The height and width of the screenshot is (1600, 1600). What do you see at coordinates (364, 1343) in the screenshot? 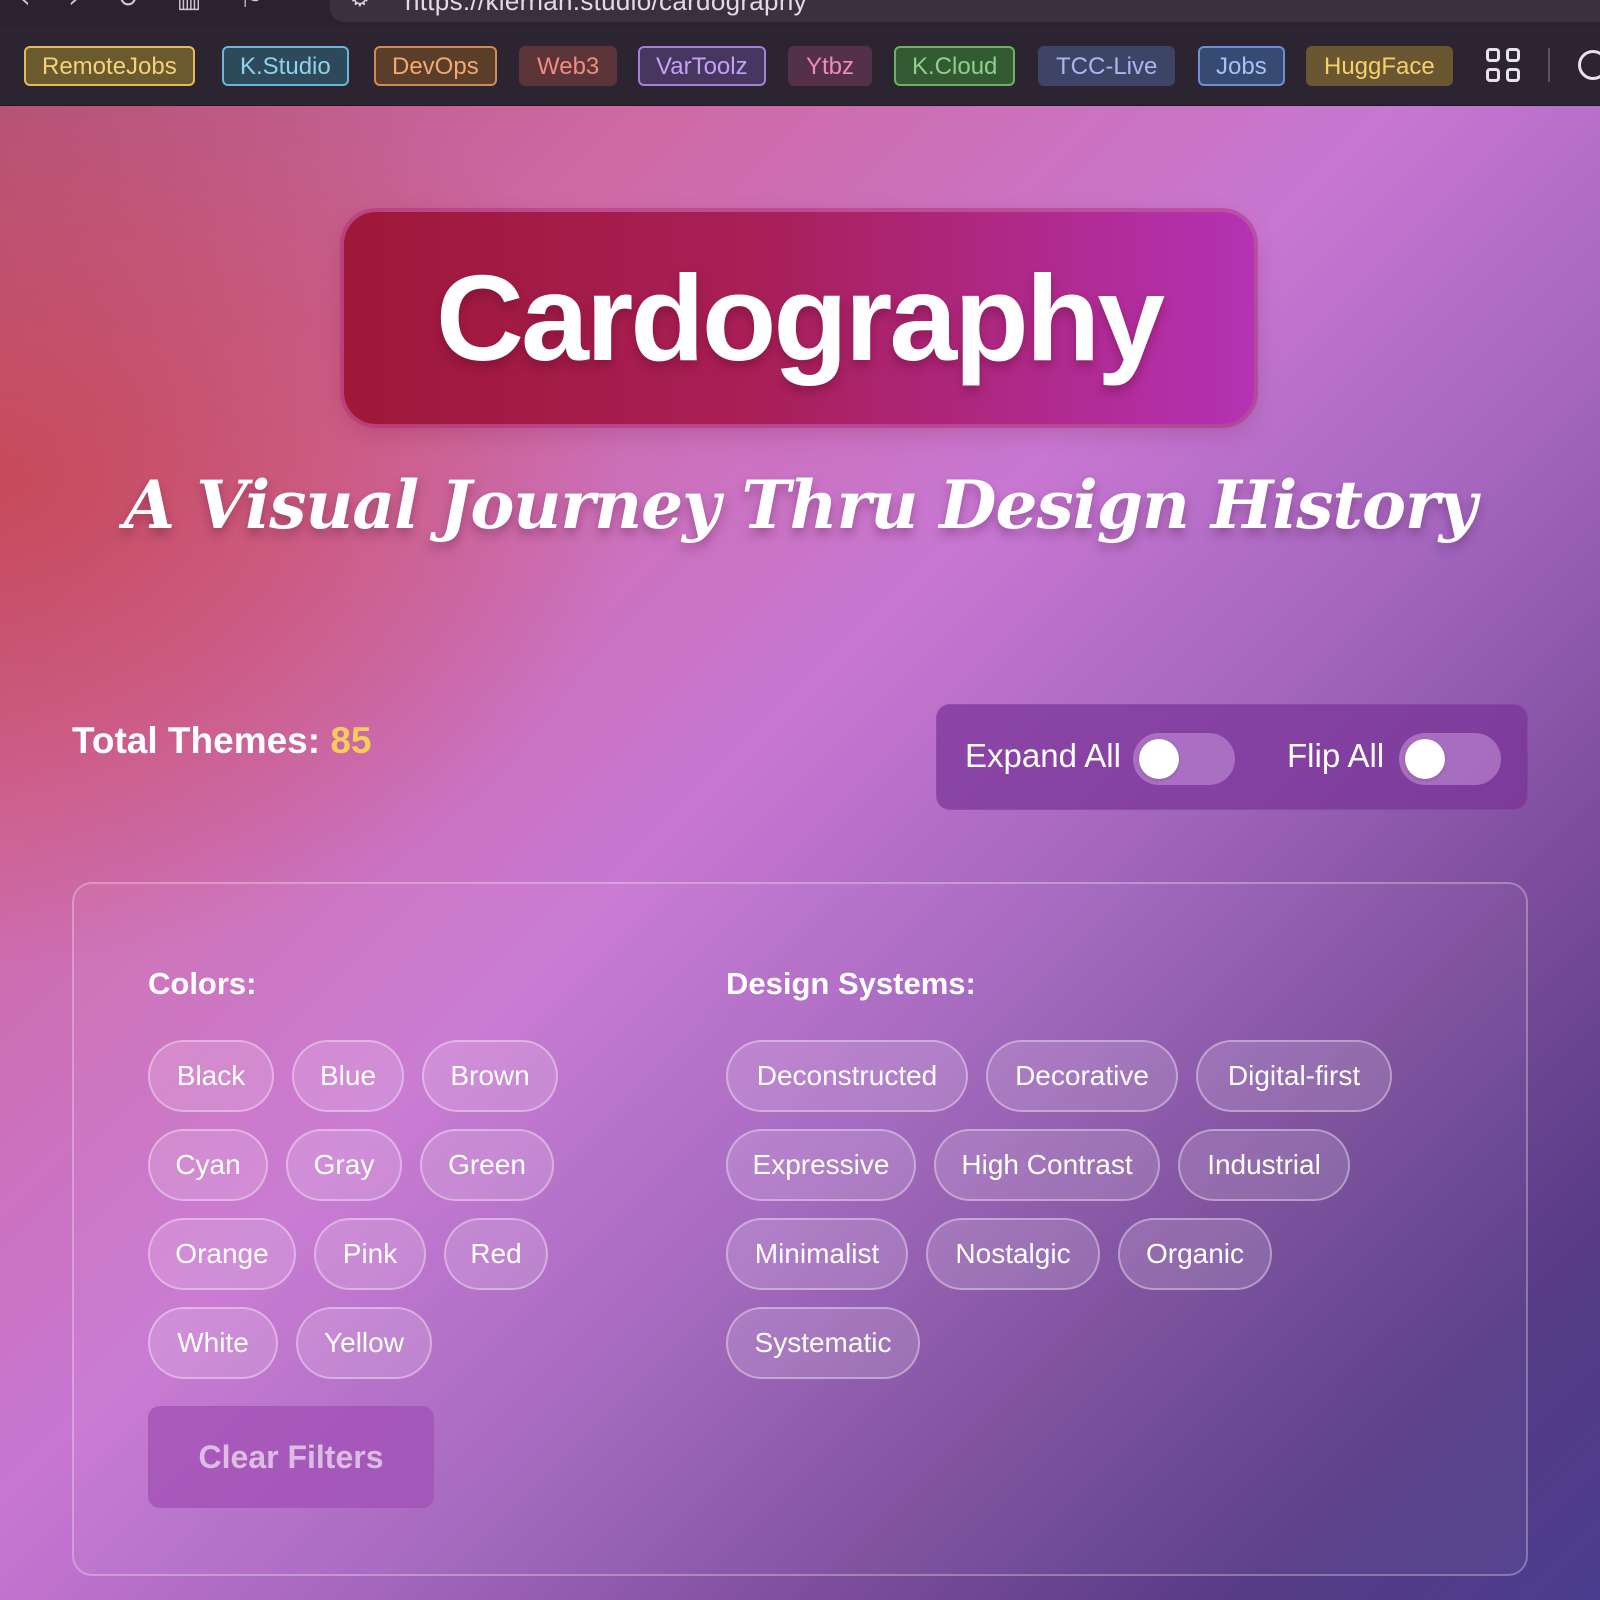
I see `filter-chip-yellow: Yellow` at bounding box center [364, 1343].